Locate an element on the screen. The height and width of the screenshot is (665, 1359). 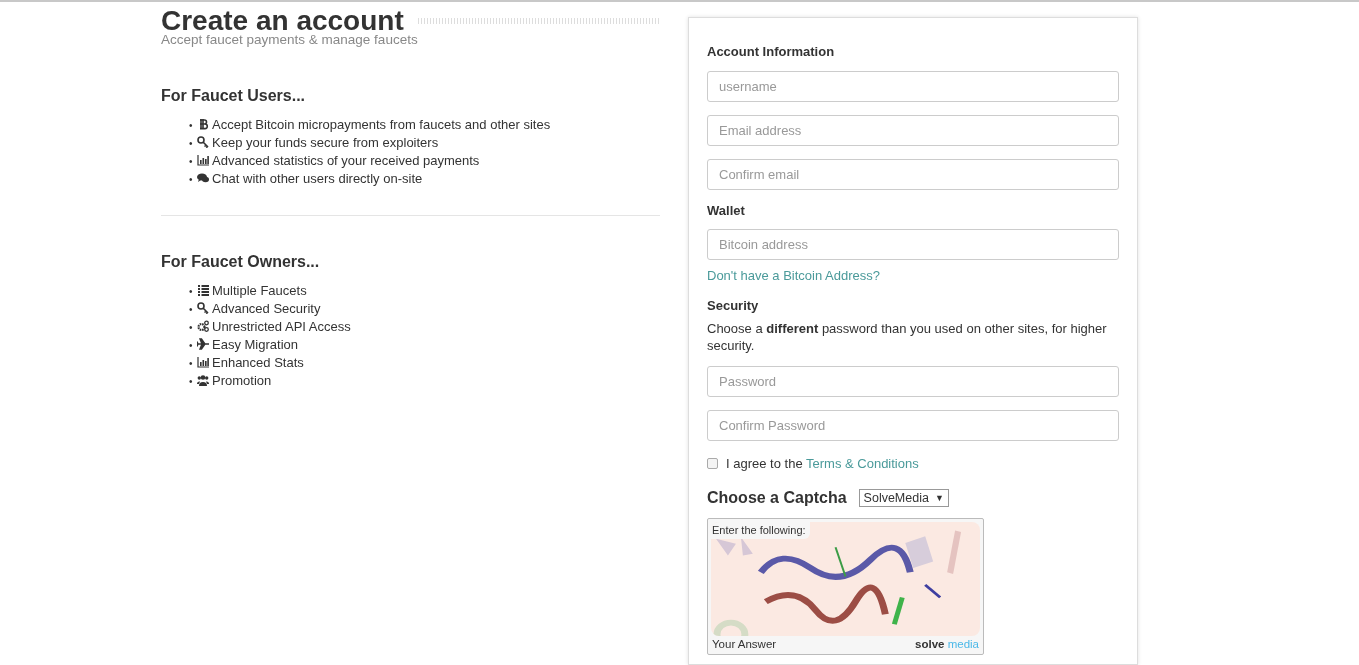
feature-text: Accept Bitcoin micropayments from faucets and other sites is located at coordinates (381, 125).